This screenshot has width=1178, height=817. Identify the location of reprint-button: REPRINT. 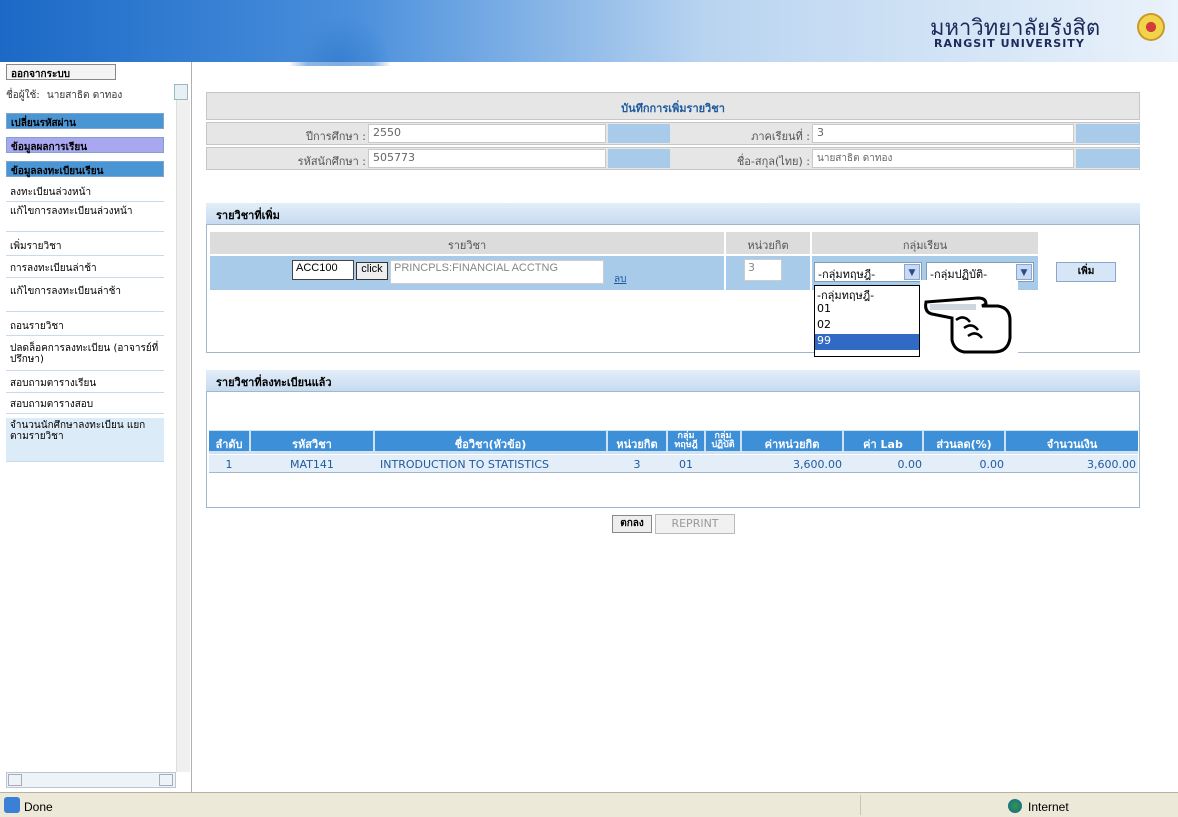
(695, 524).